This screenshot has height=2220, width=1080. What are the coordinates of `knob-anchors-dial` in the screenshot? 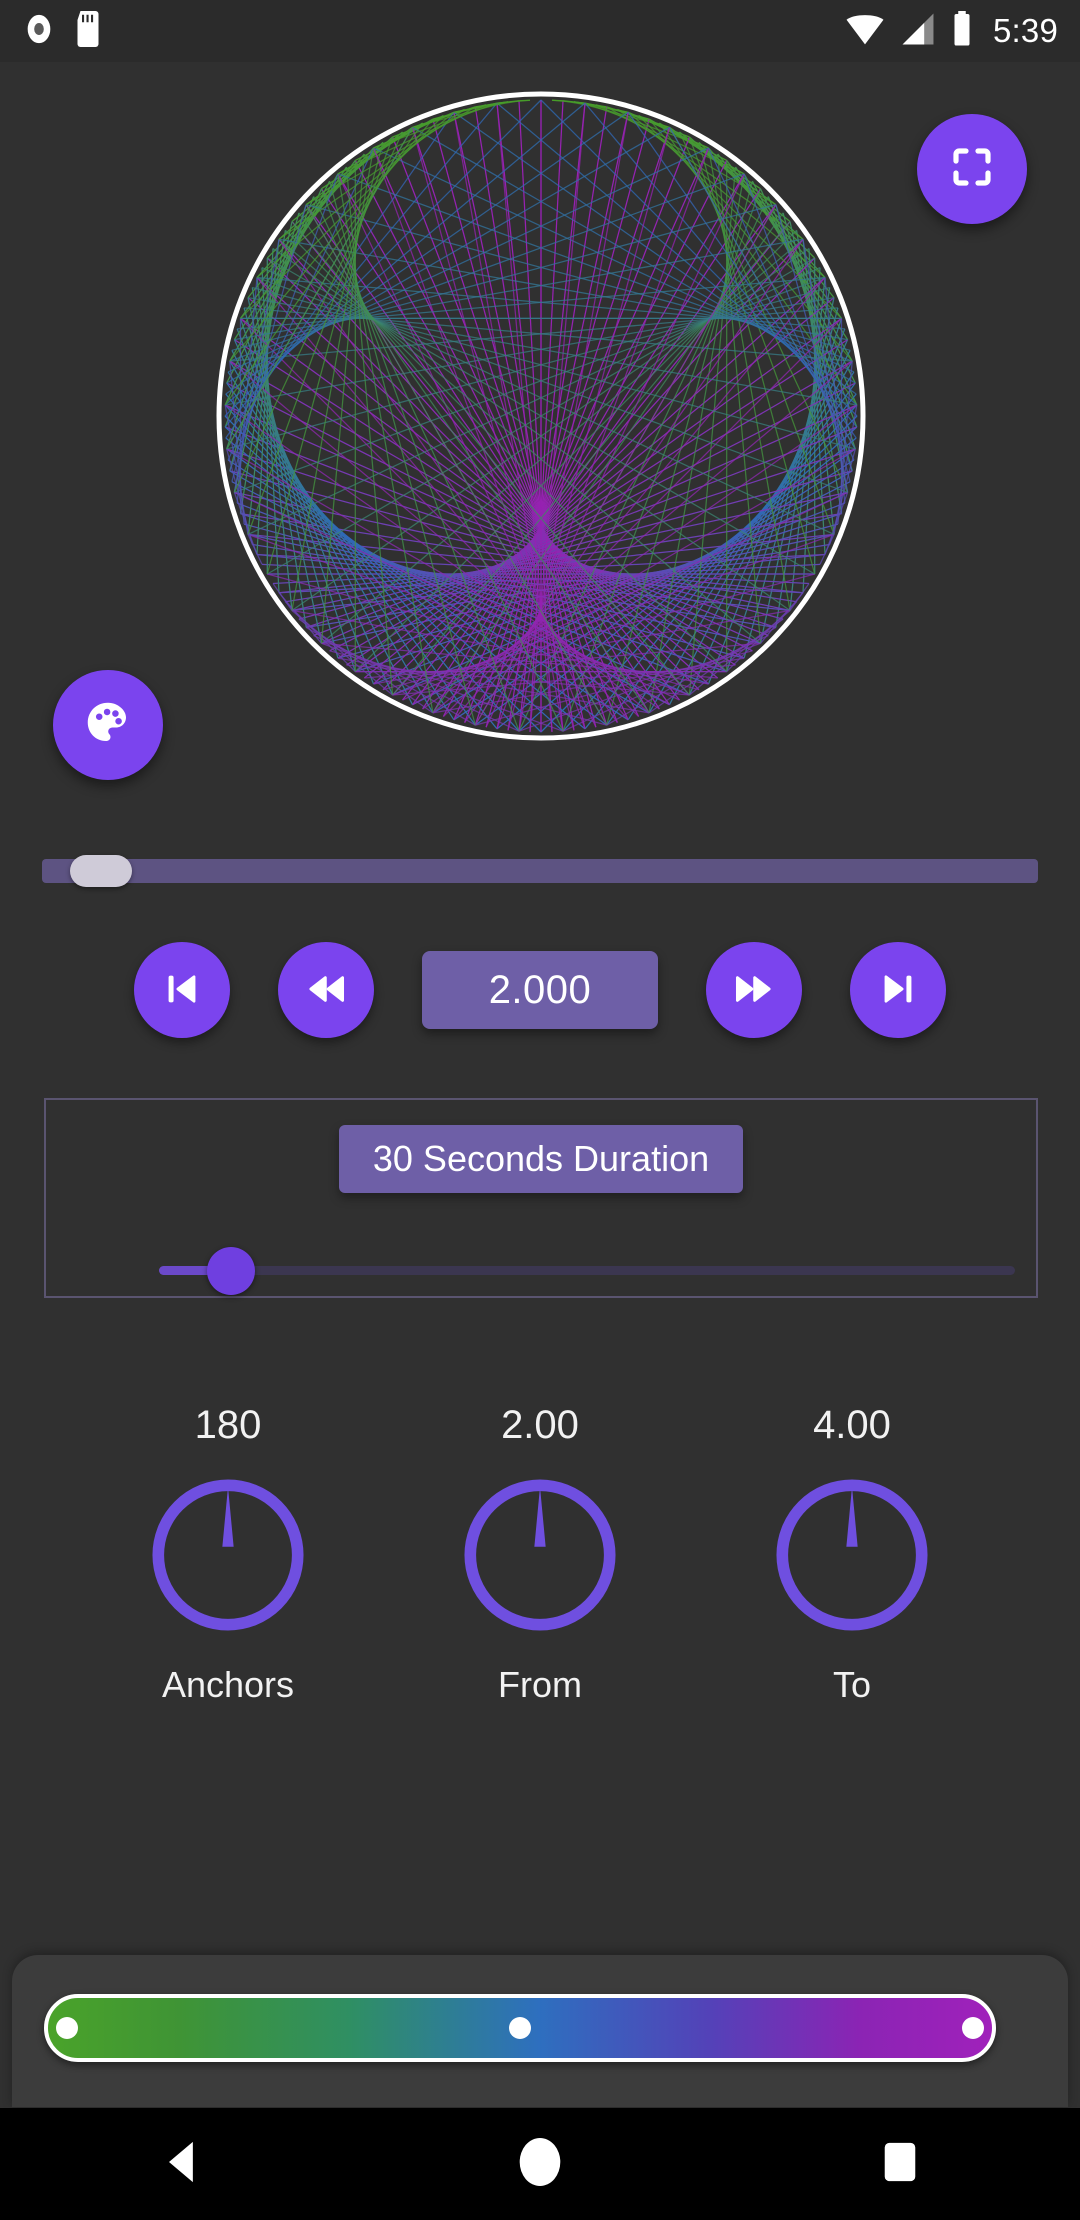 It's located at (228, 1555).